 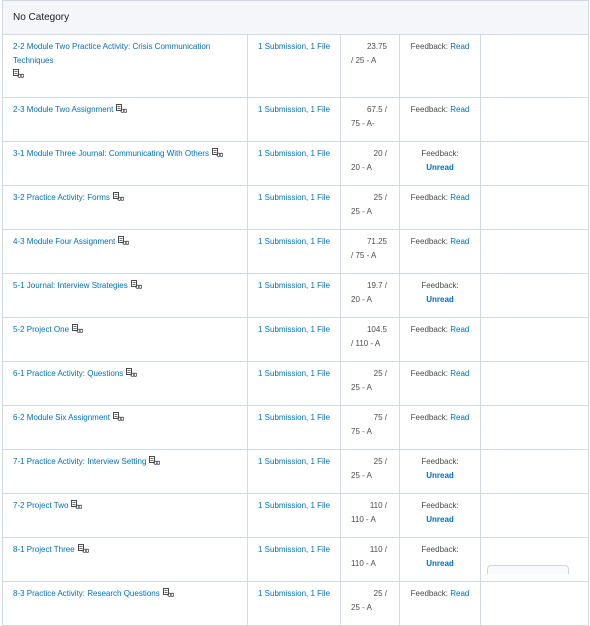 What do you see at coordinates (68, 373) in the screenshot?
I see `assignment-link: 6-1 Practice Activity: Questions` at bounding box center [68, 373].